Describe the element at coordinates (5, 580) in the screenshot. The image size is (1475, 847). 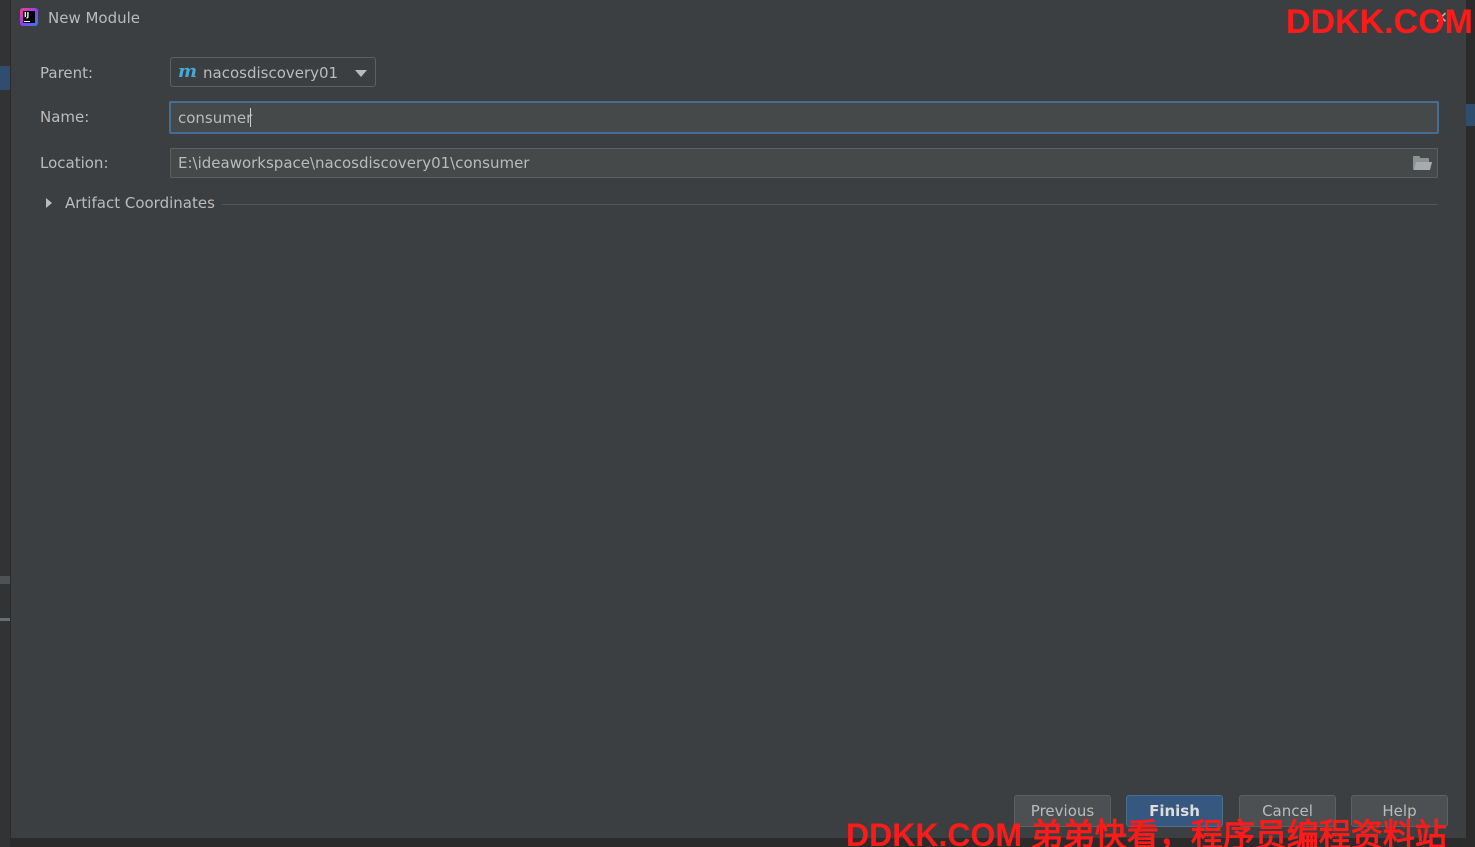
I see `background-scrollbar` at that location.